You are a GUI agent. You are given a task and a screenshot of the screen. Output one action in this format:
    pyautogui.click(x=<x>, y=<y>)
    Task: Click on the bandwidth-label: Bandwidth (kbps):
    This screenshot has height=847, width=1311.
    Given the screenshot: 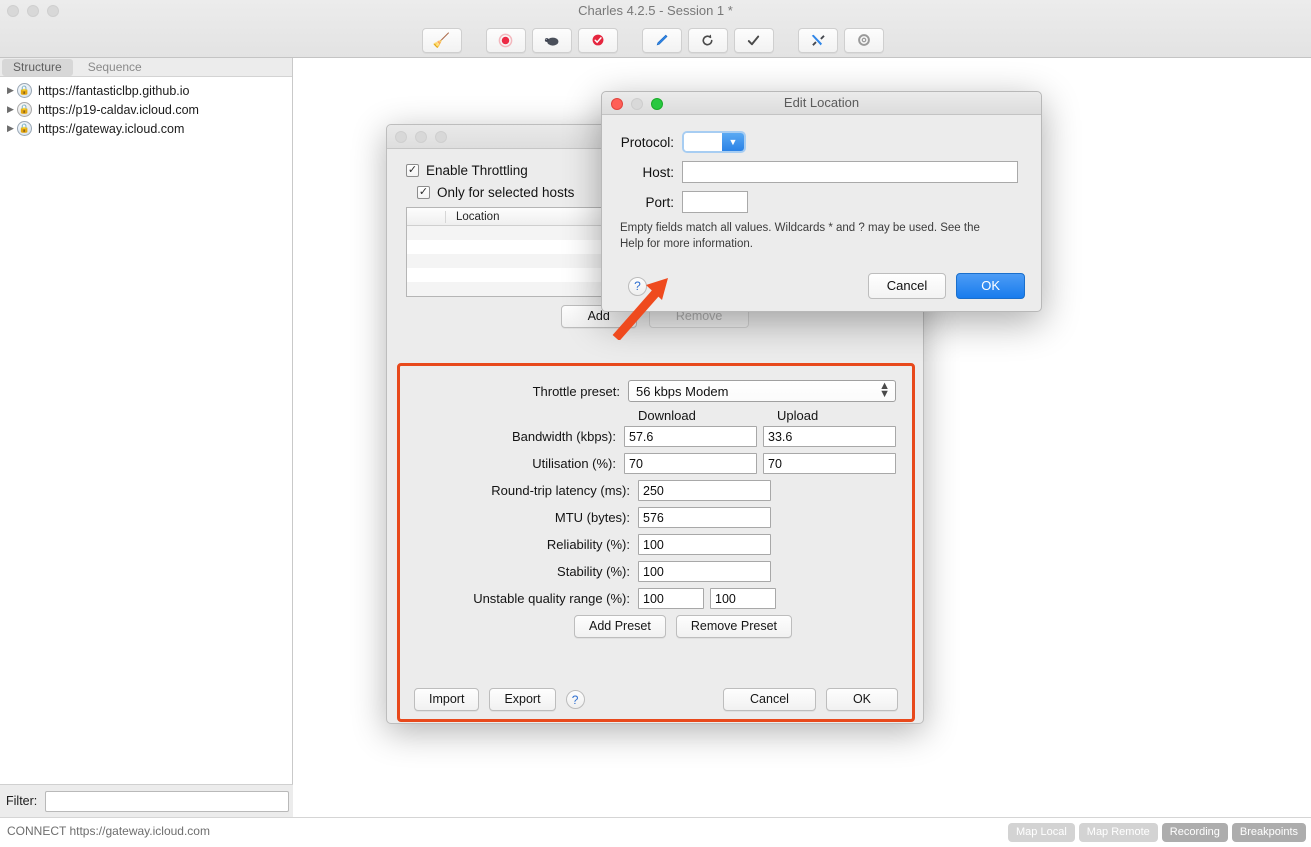 What is the action you would take?
    pyautogui.click(x=563, y=436)
    